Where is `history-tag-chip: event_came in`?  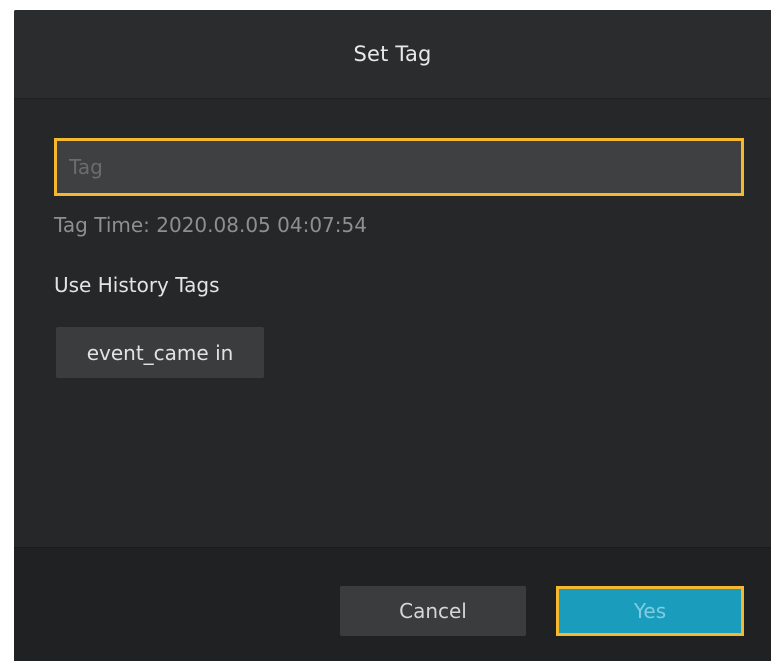 history-tag-chip: event_came in is located at coordinates (160, 352).